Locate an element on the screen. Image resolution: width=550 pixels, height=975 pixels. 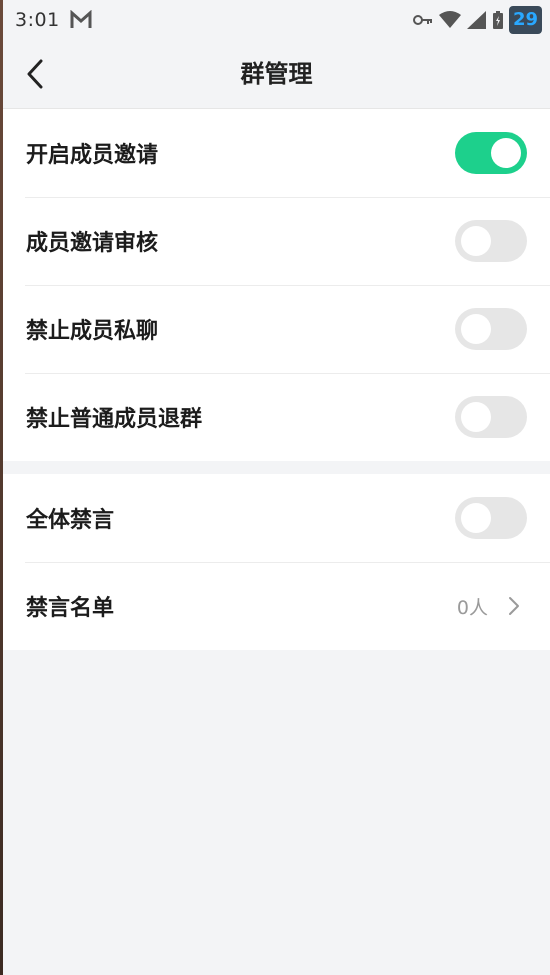
forbid-private-chat-toggle is located at coordinates (491, 329).